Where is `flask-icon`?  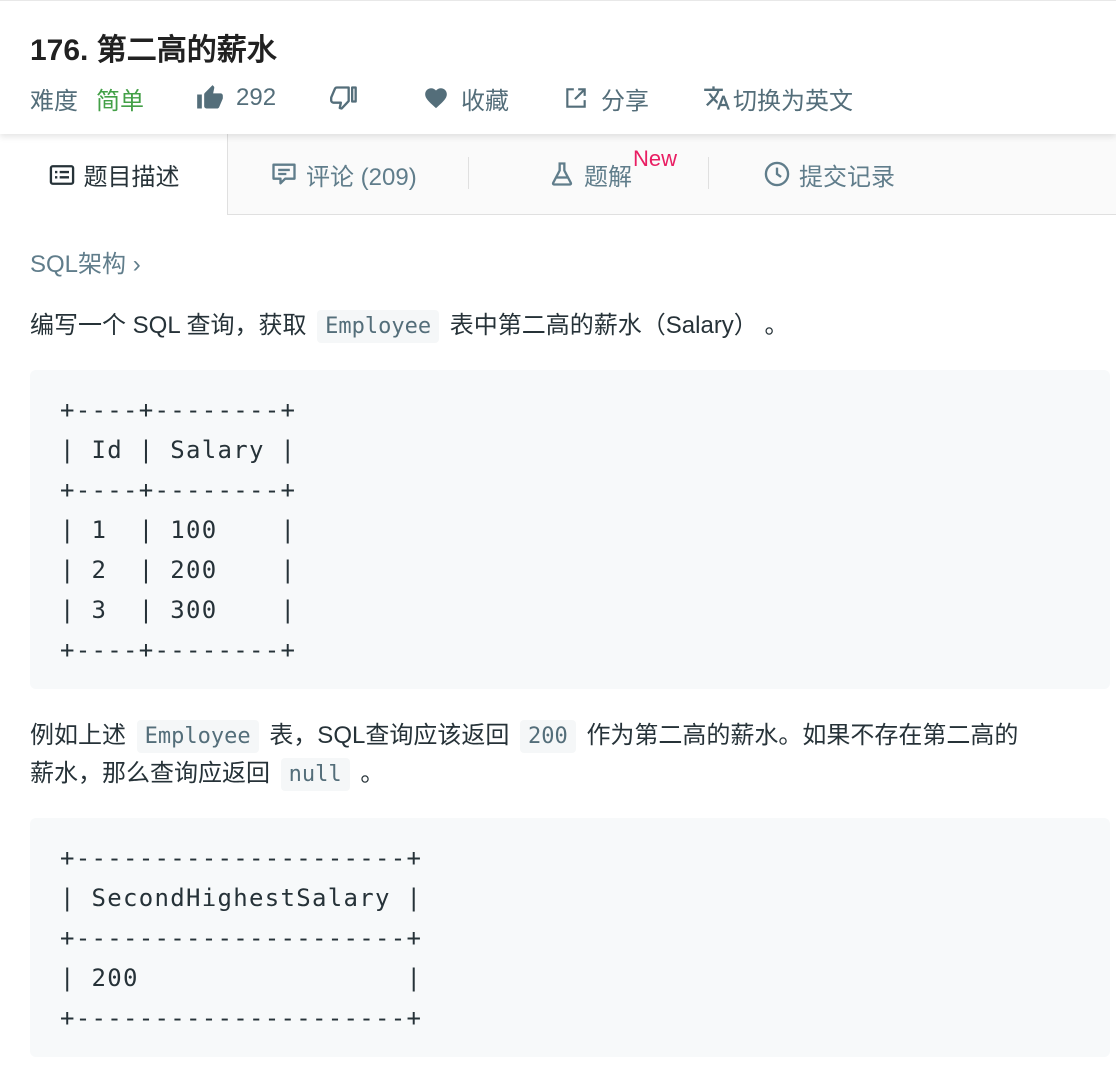
flask-icon is located at coordinates (562, 174).